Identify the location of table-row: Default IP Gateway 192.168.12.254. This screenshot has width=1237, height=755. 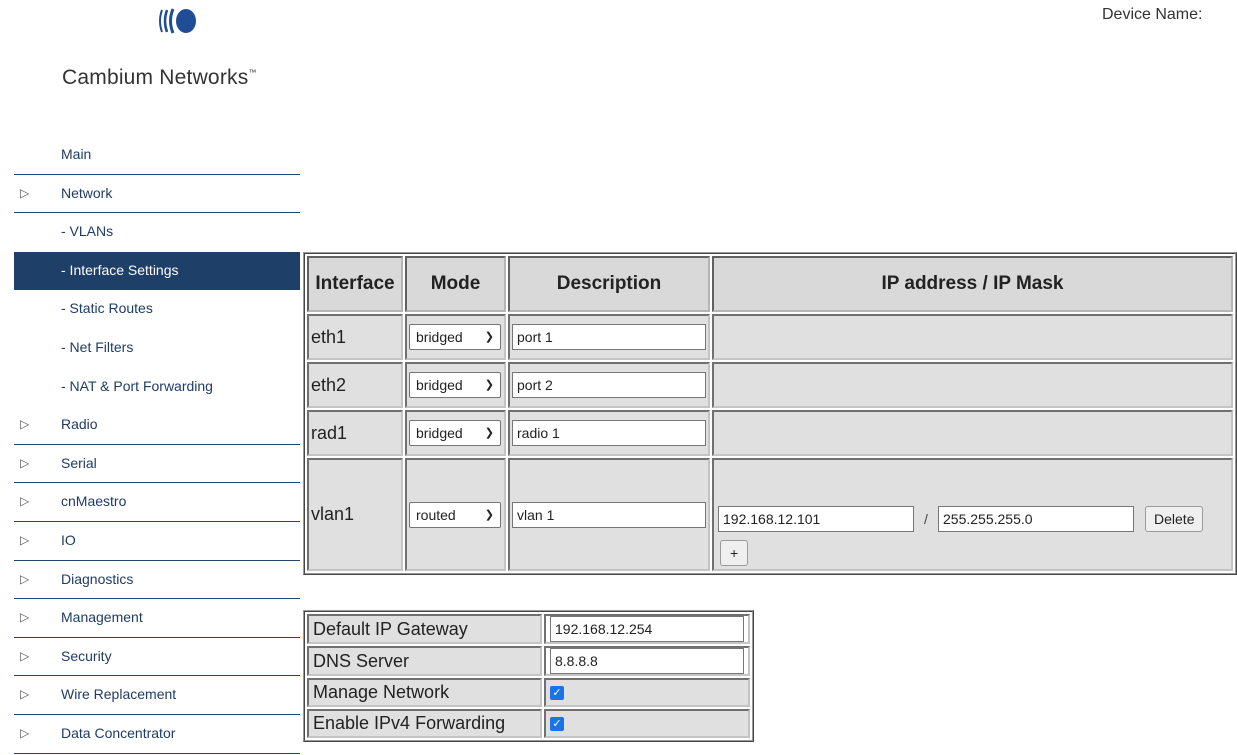
(528, 629).